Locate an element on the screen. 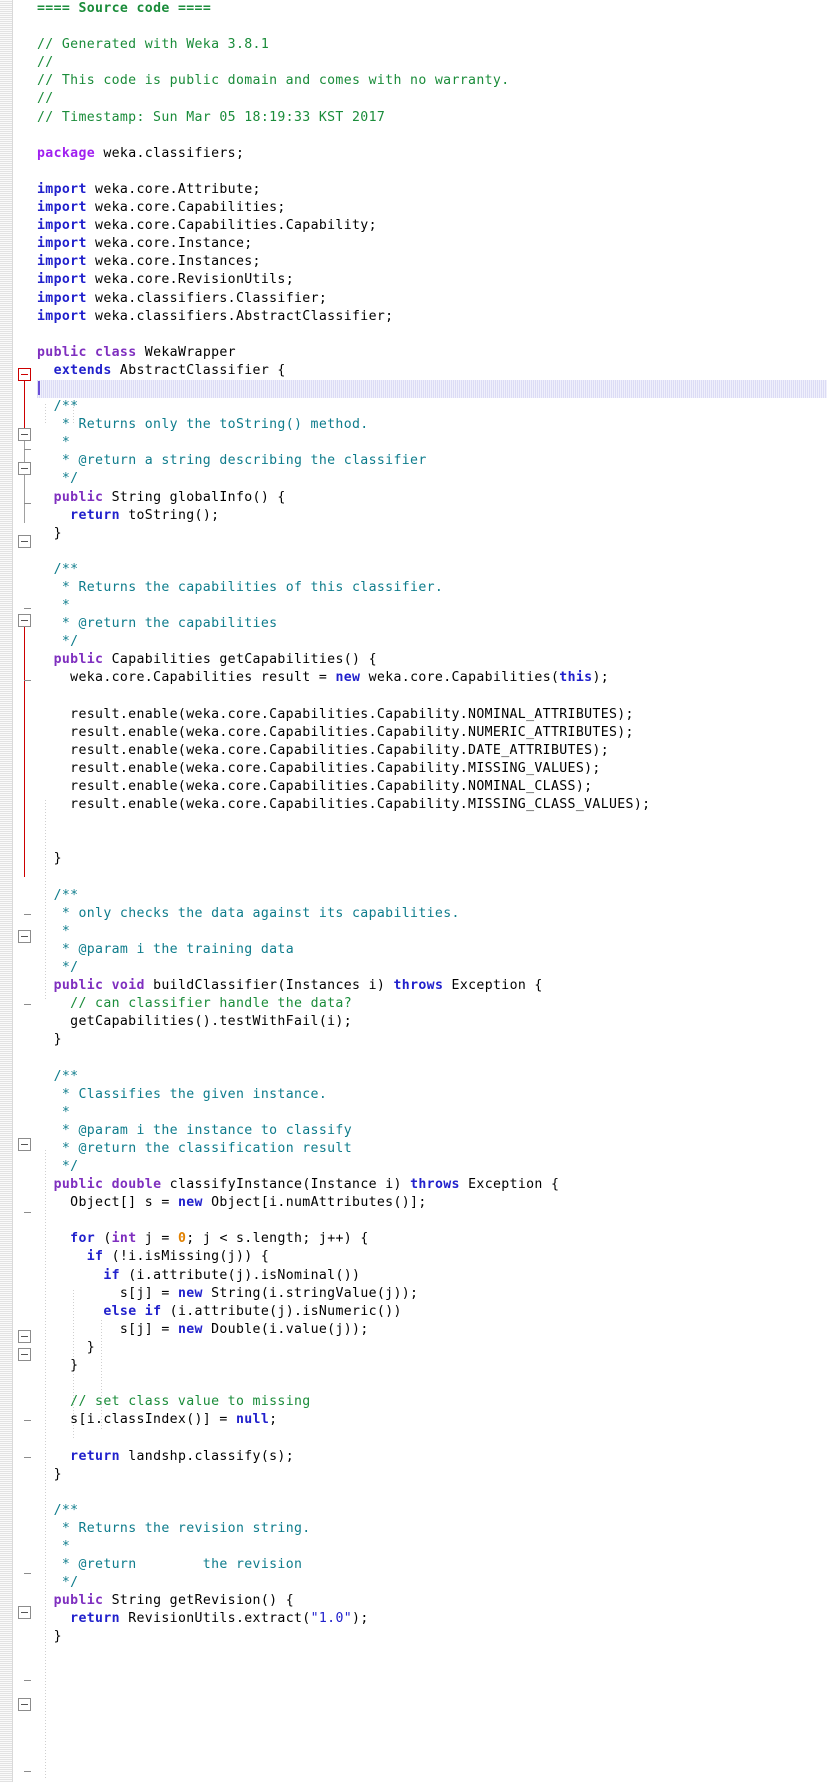 The width and height of the screenshot is (827, 1782). code-folding-gutter is located at coordinates (25, 891).